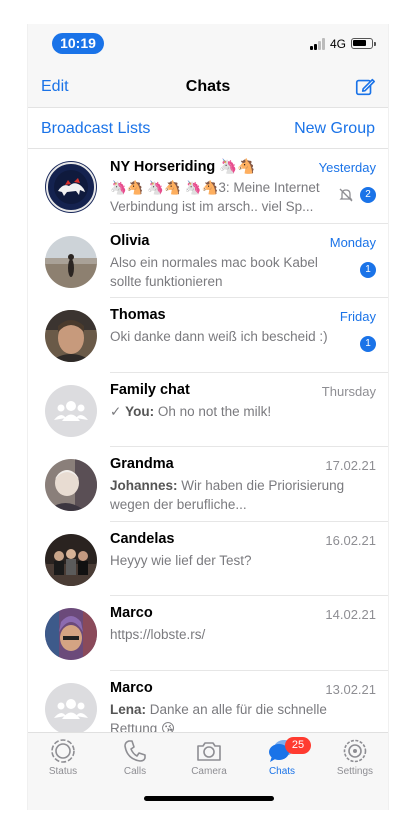  What do you see at coordinates (116, 411) in the screenshot?
I see `read-check-icon: ✓` at bounding box center [116, 411].